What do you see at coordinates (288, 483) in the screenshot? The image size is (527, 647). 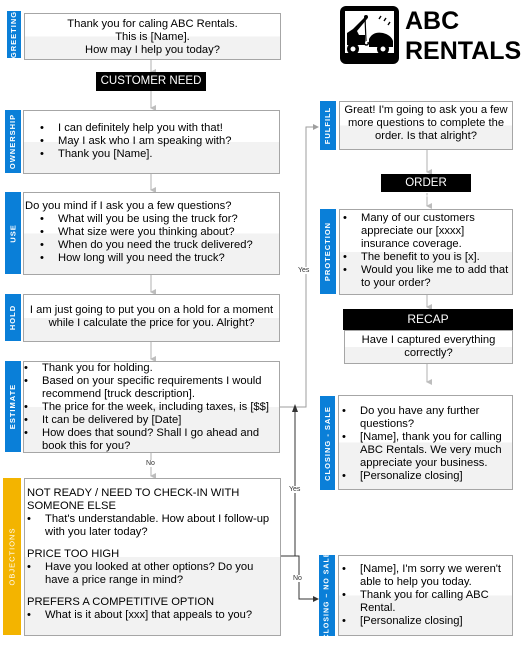 I see `arrow-objections-yes` at bounding box center [288, 483].